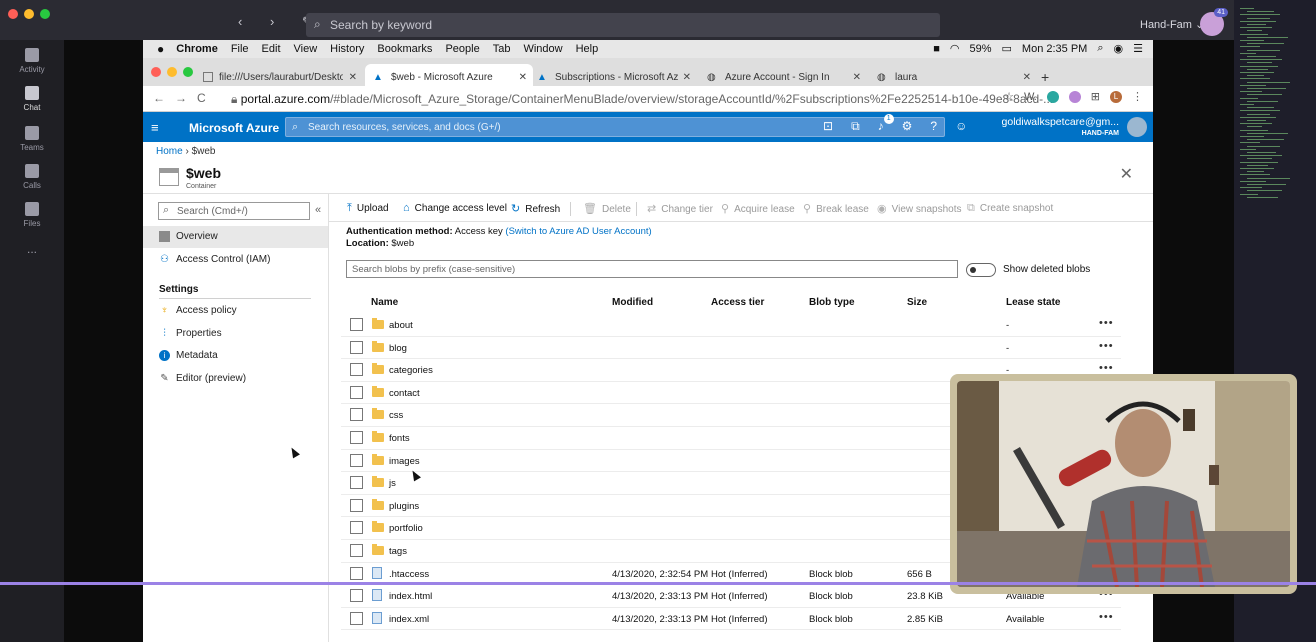 The height and width of the screenshot is (642, 1316). What do you see at coordinates (502, 49) in the screenshot?
I see `menu-tab: Tab` at bounding box center [502, 49].